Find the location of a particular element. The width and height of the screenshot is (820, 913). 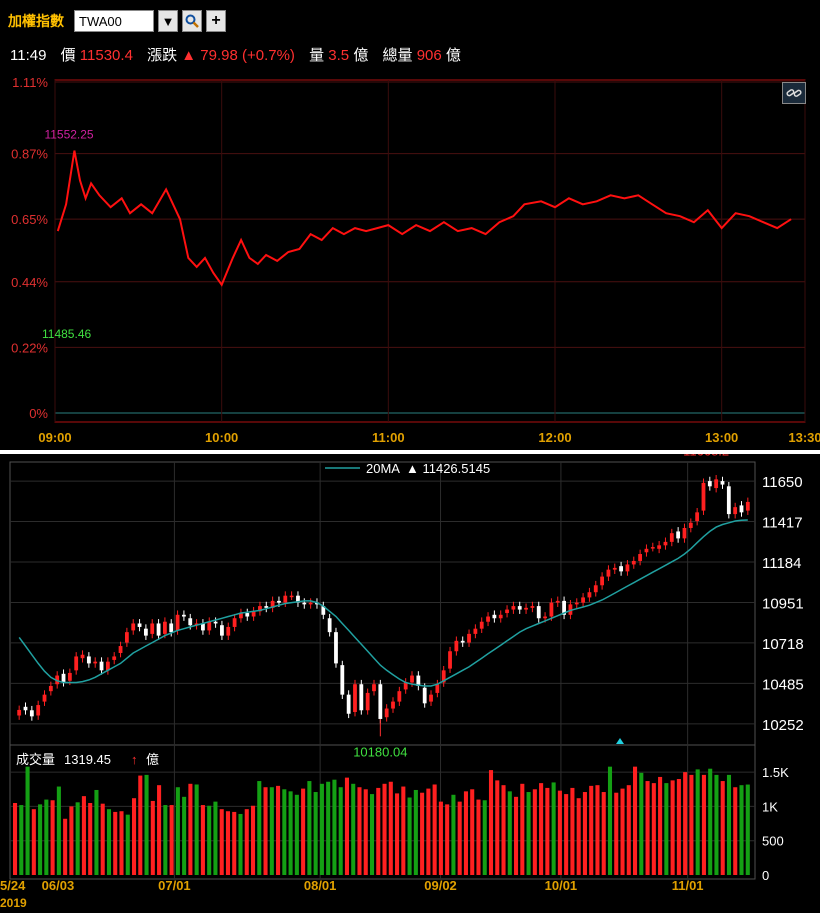

link-icon is located at coordinates (794, 93).